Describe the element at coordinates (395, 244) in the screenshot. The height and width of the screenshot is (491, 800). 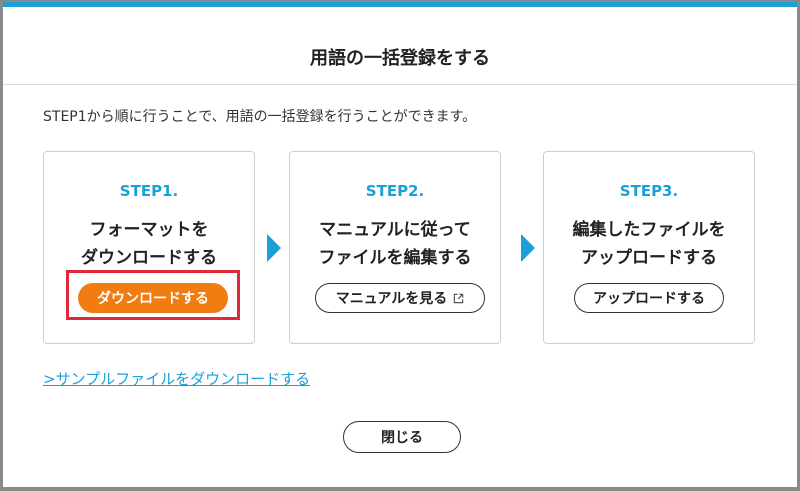
I see `step2-text: マニュアルに従って ファイルを編集する` at that location.